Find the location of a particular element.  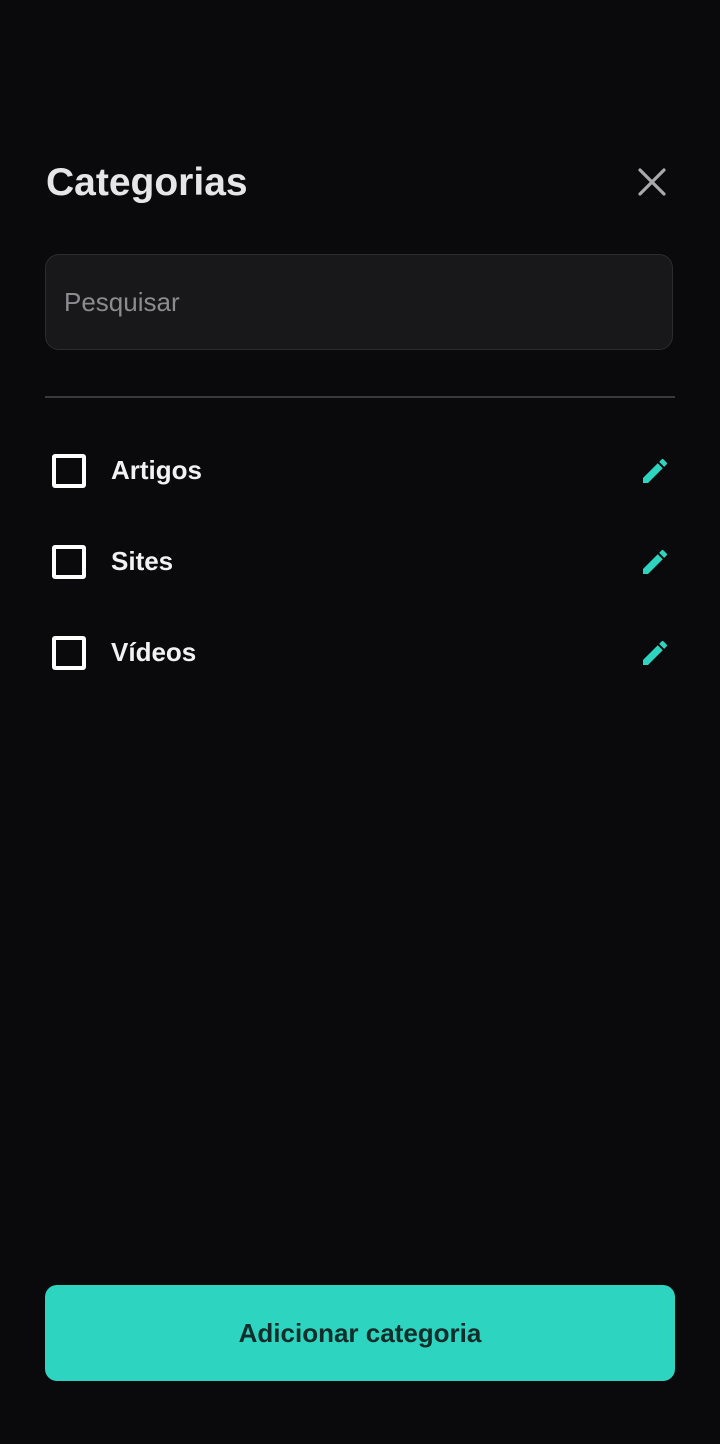

category-label: Artigos is located at coordinates (156, 470).